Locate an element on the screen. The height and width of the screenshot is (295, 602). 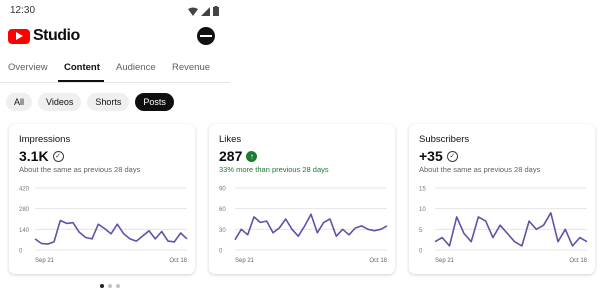
youtube-studio-logo: Studio is located at coordinates (44, 36).